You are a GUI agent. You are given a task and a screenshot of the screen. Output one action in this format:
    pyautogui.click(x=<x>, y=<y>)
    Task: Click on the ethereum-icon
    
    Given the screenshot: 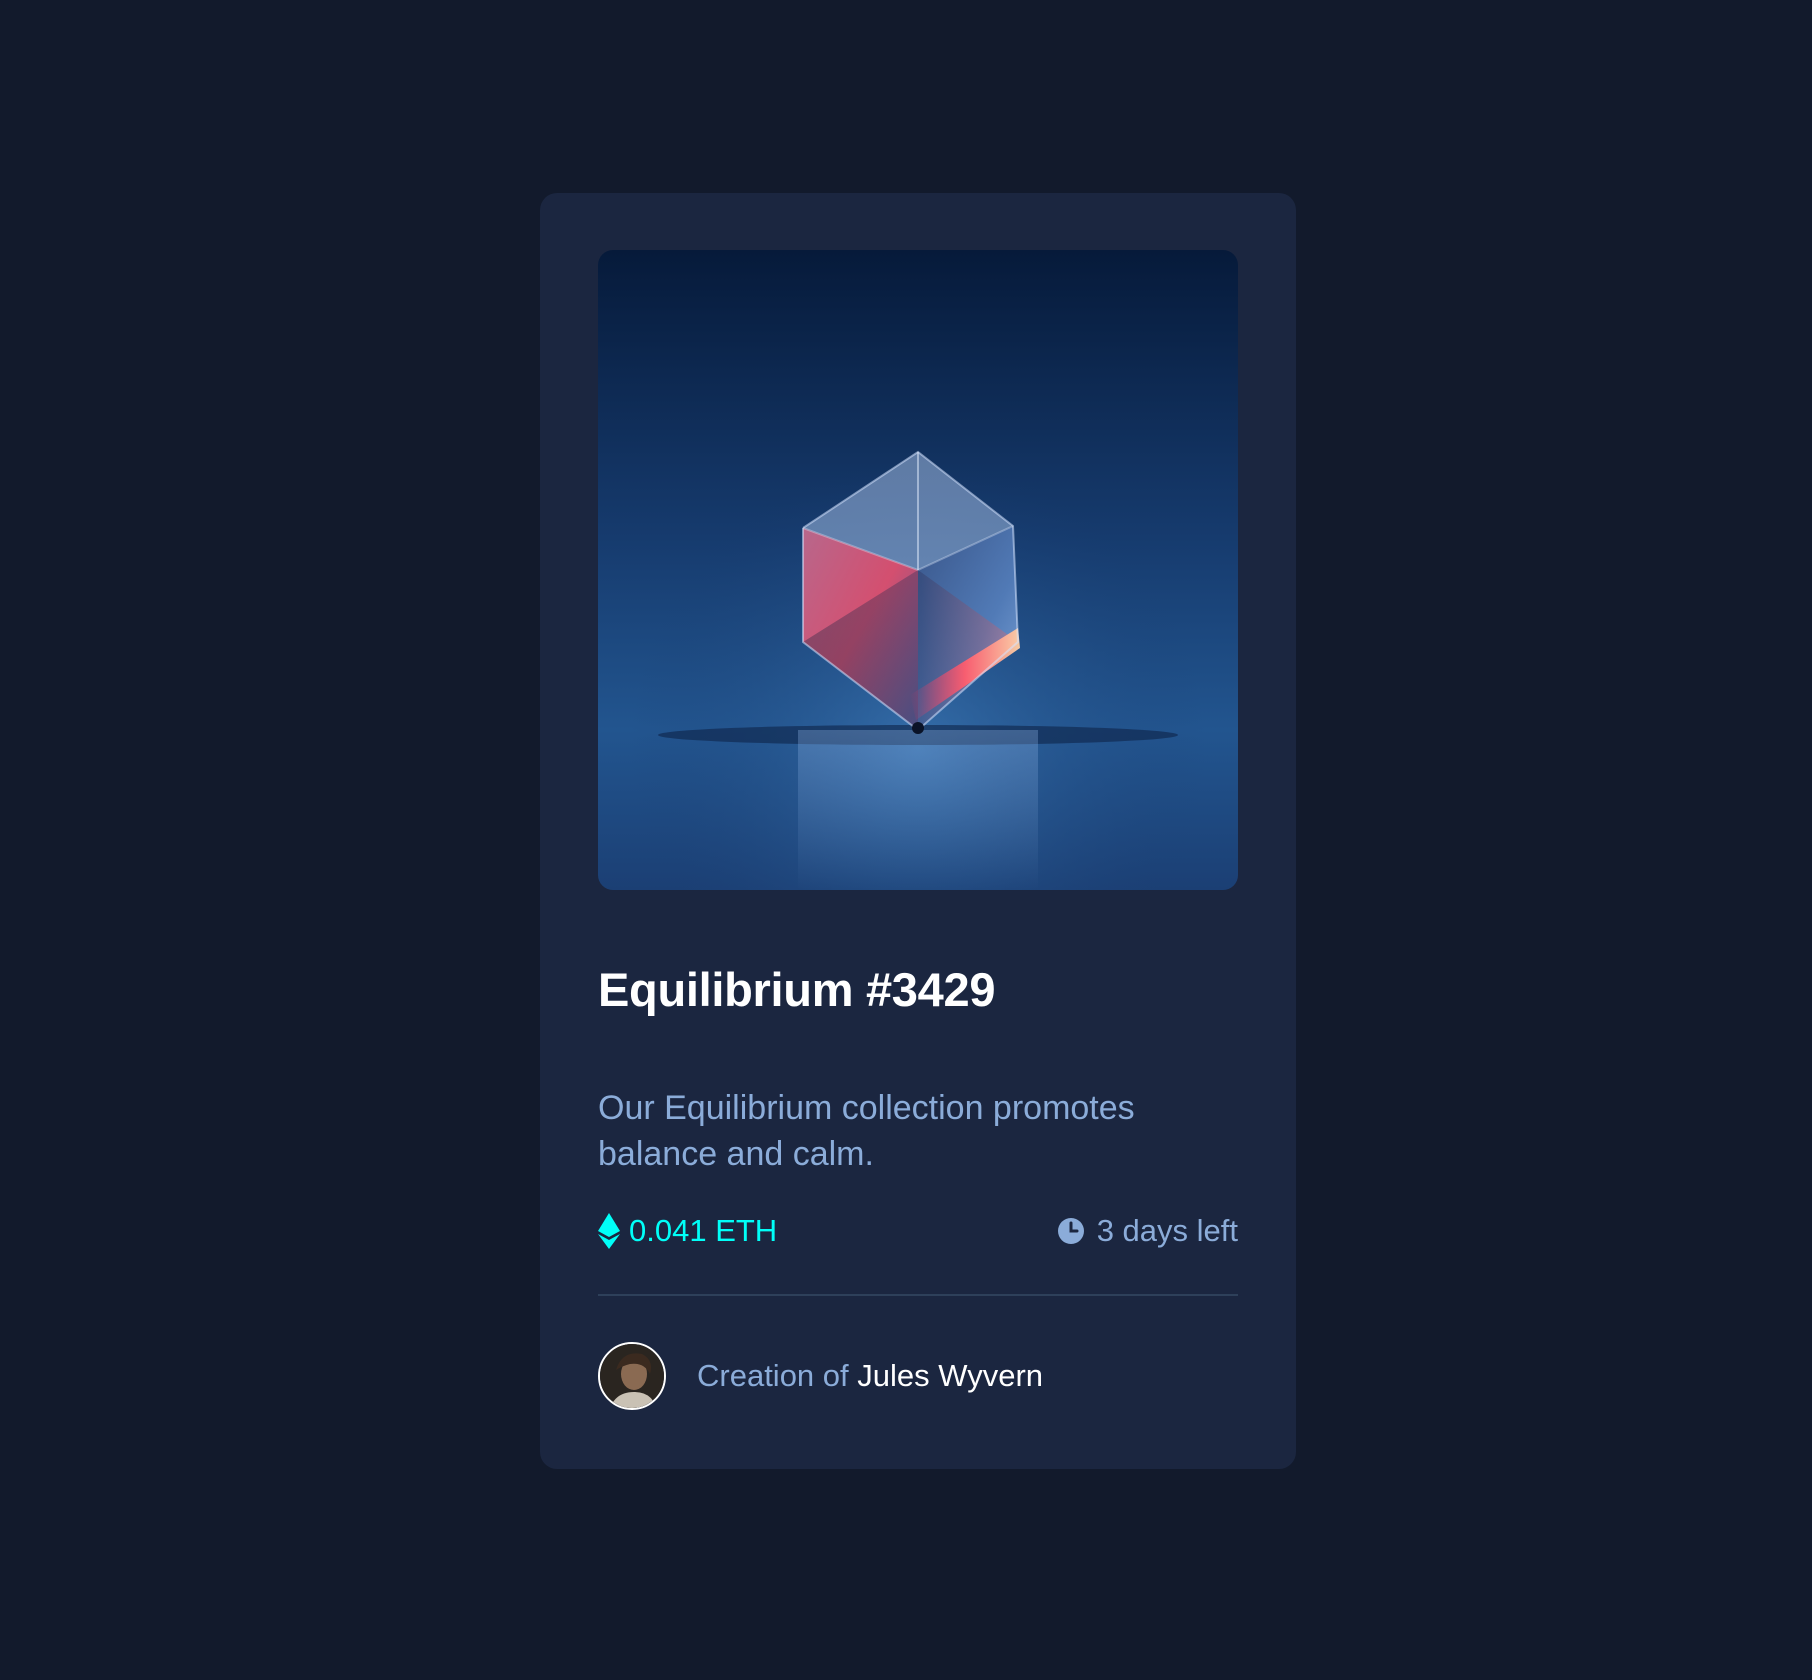 What is the action you would take?
    pyautogui.click(x=609, y=1231)
    